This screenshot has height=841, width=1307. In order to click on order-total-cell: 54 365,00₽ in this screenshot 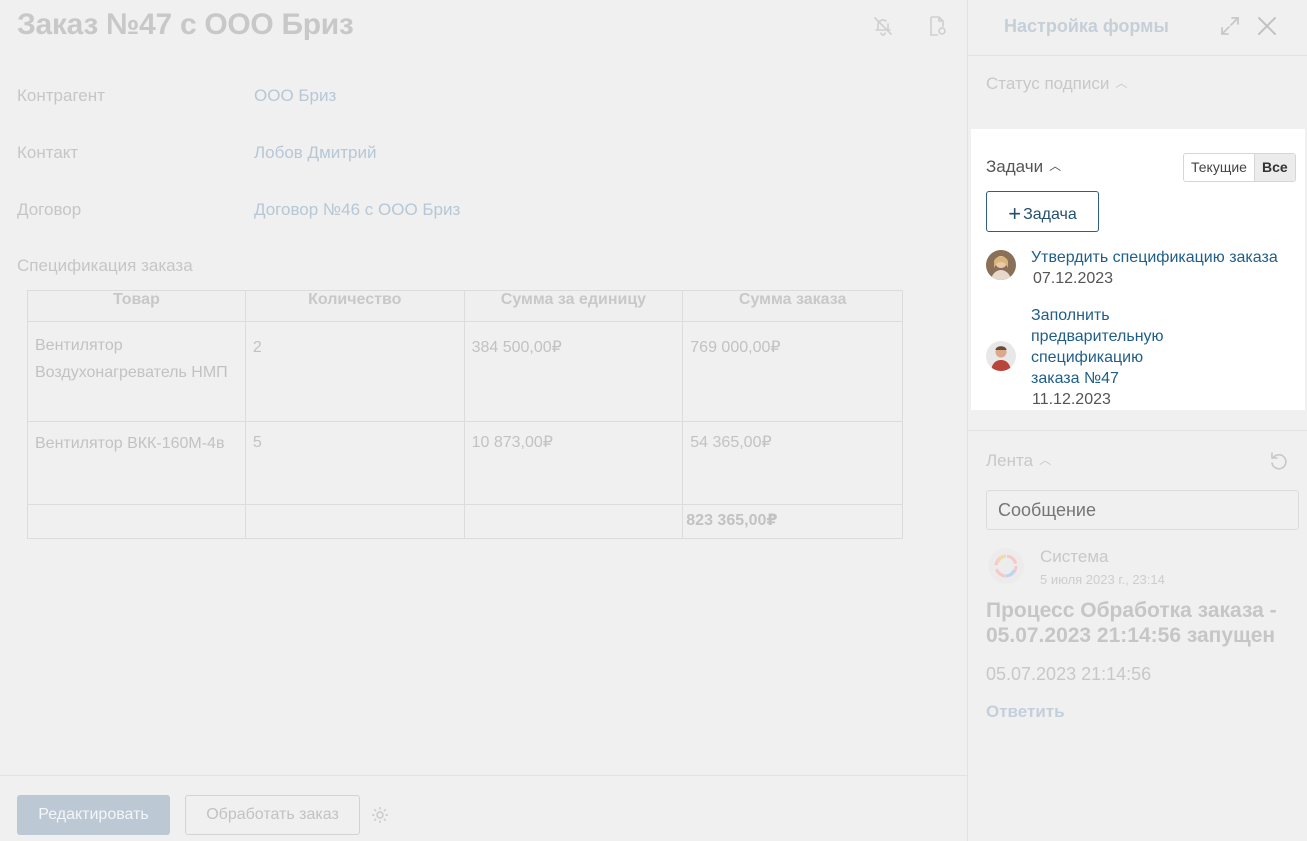, I will do `click(792, 463)`.